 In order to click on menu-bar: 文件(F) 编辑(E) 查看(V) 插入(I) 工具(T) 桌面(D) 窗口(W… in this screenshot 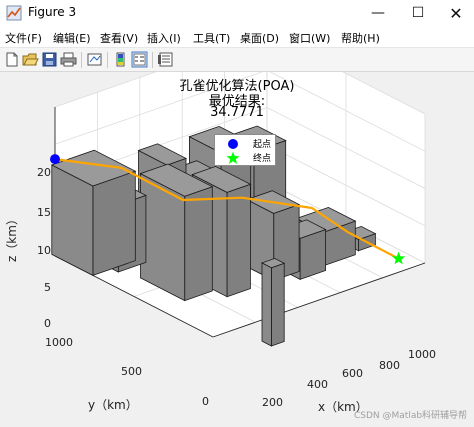, I will do `click(237, 37)`.